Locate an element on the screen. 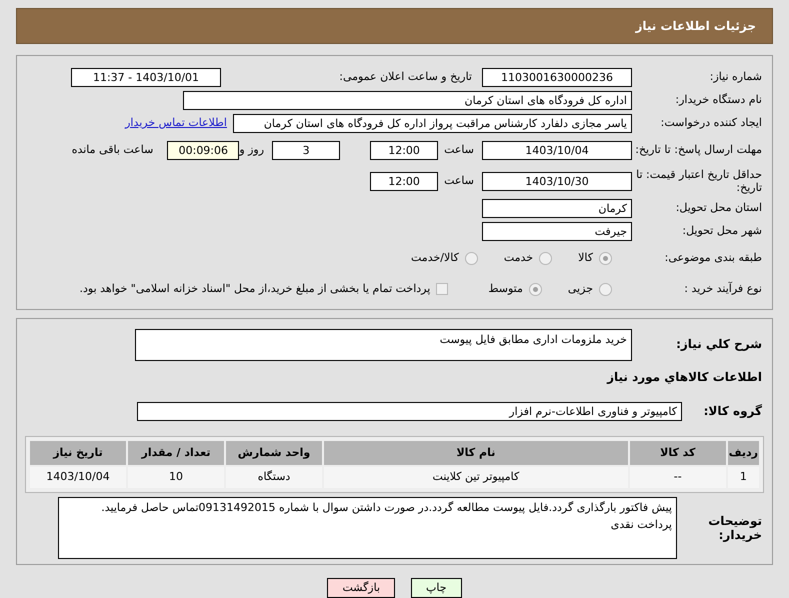  field-label: شهر محل تحویل: is located at coordinates (722, 231).